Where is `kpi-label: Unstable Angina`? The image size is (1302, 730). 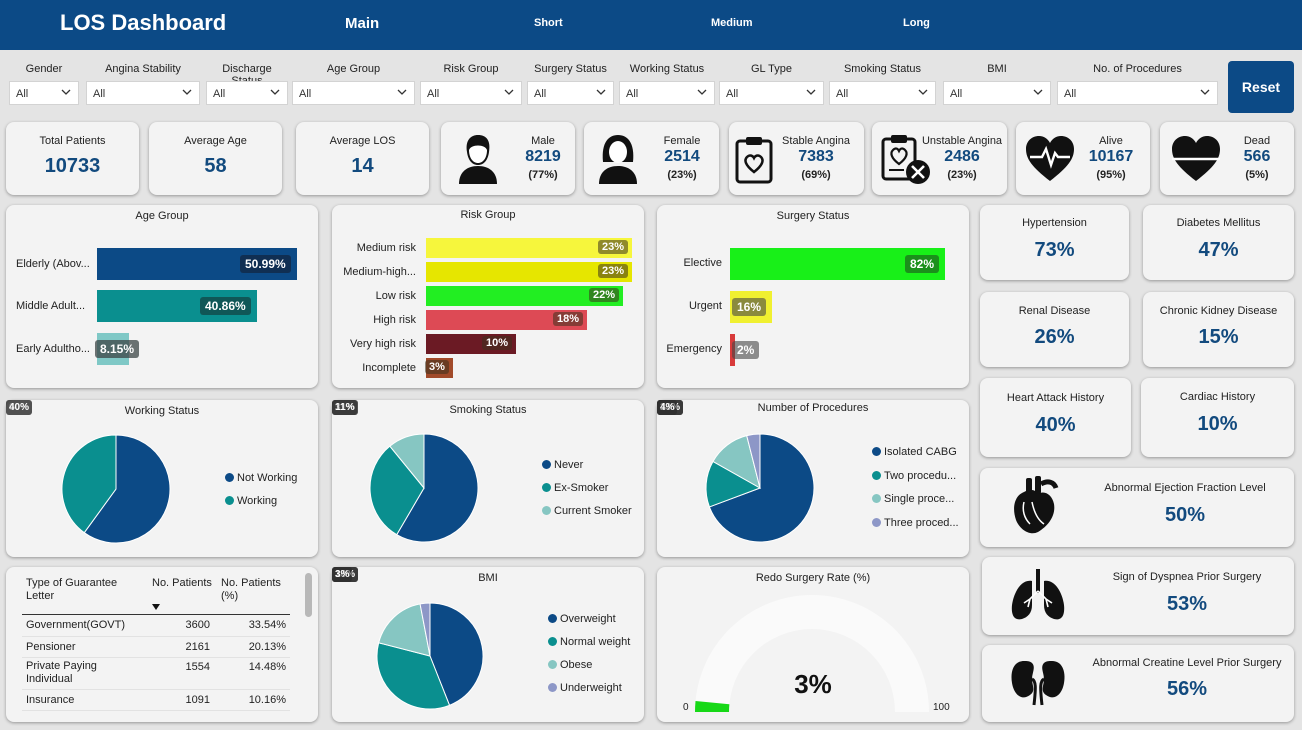 kpi-label: Unstable Angina is located at coordinates (962, 141).